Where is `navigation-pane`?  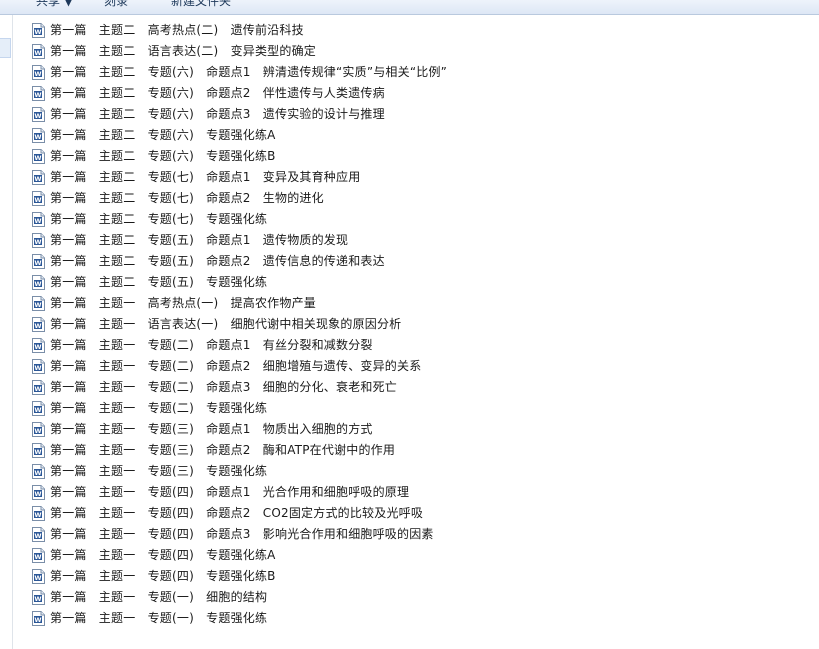 navigation-pane is located at coordinates (6, 332).